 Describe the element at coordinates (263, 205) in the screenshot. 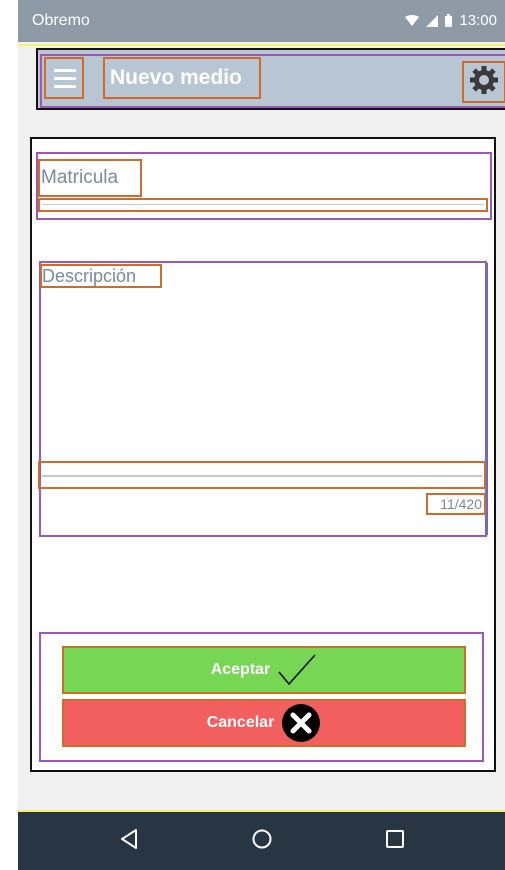

I see `matricula-input` at that location.